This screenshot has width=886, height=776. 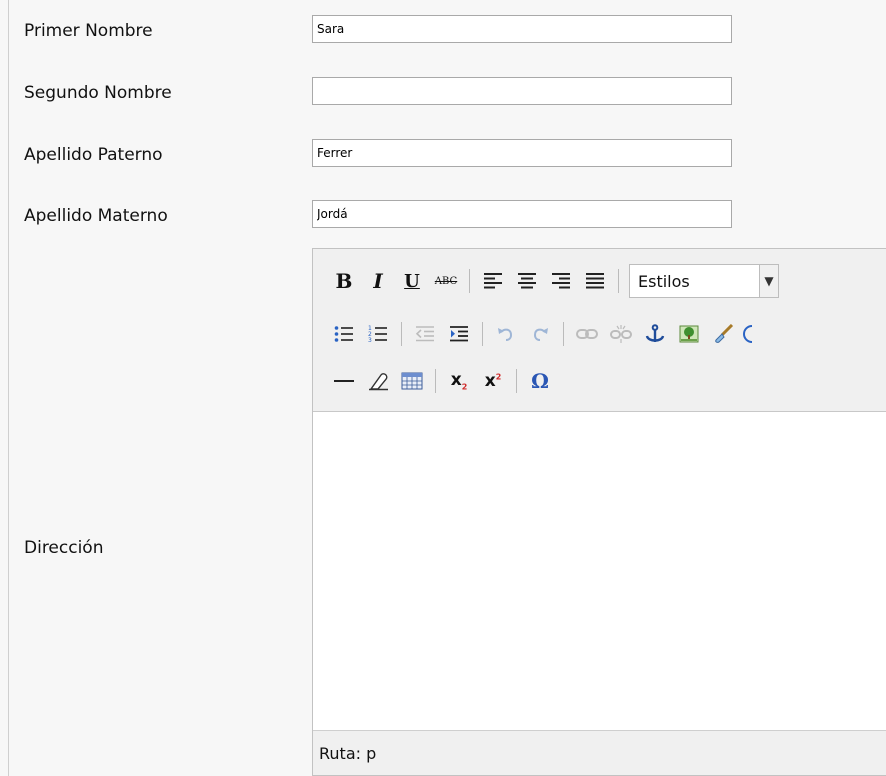 What do you see at coordinates (370, 340) in the screenshot?
I see `svg-text: 3` at bounding box center [370, 340].